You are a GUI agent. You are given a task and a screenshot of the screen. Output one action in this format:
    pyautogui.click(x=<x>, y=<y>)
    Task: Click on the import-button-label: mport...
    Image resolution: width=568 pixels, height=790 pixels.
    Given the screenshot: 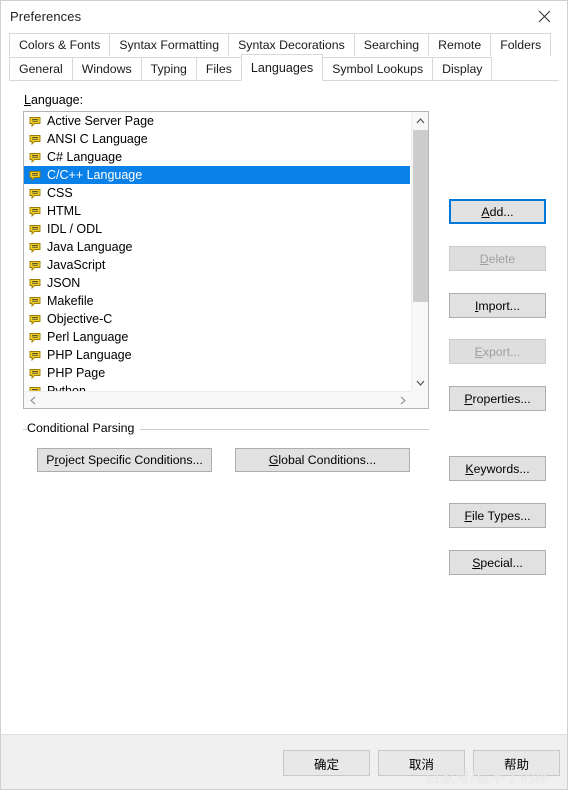 What is the action you would take?
    pyautogui.click(x=499, y=305)
    